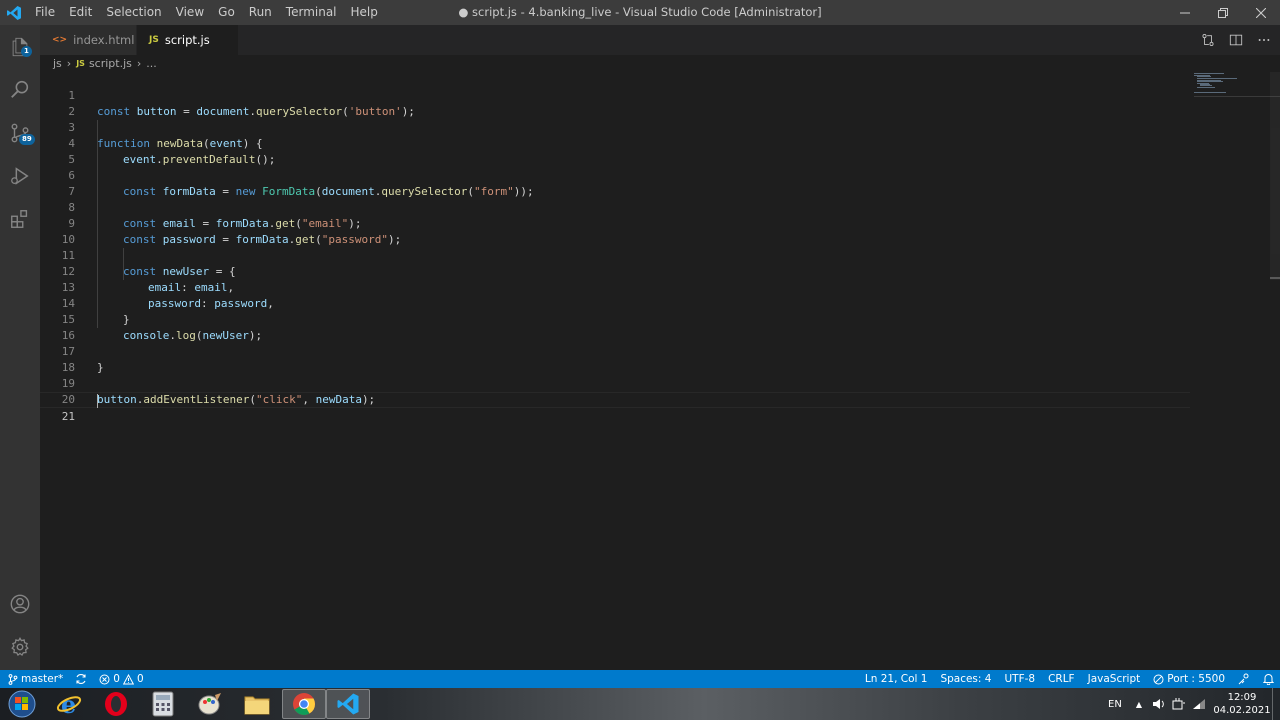 This screenshot has width=1280, height=720. I want to click on problems-status: 0 0, so click(121, 679).